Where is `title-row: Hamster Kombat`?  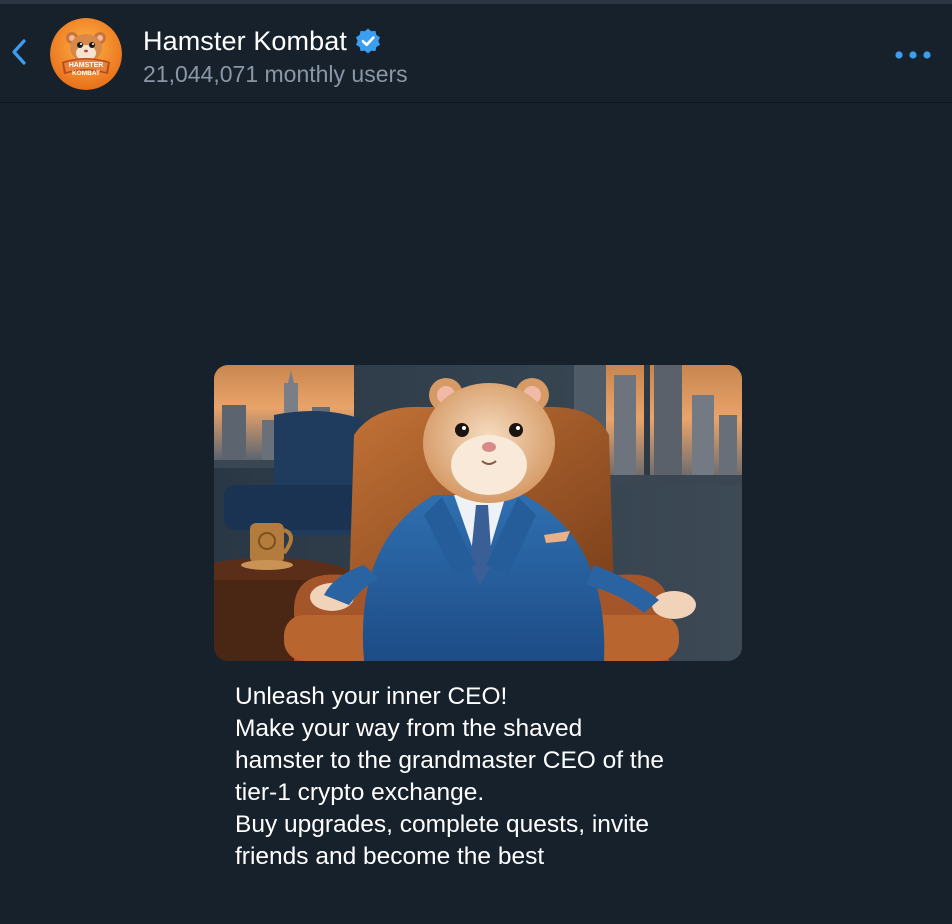 title-row: Hamster Kombat is located at coordinates (262, 41).